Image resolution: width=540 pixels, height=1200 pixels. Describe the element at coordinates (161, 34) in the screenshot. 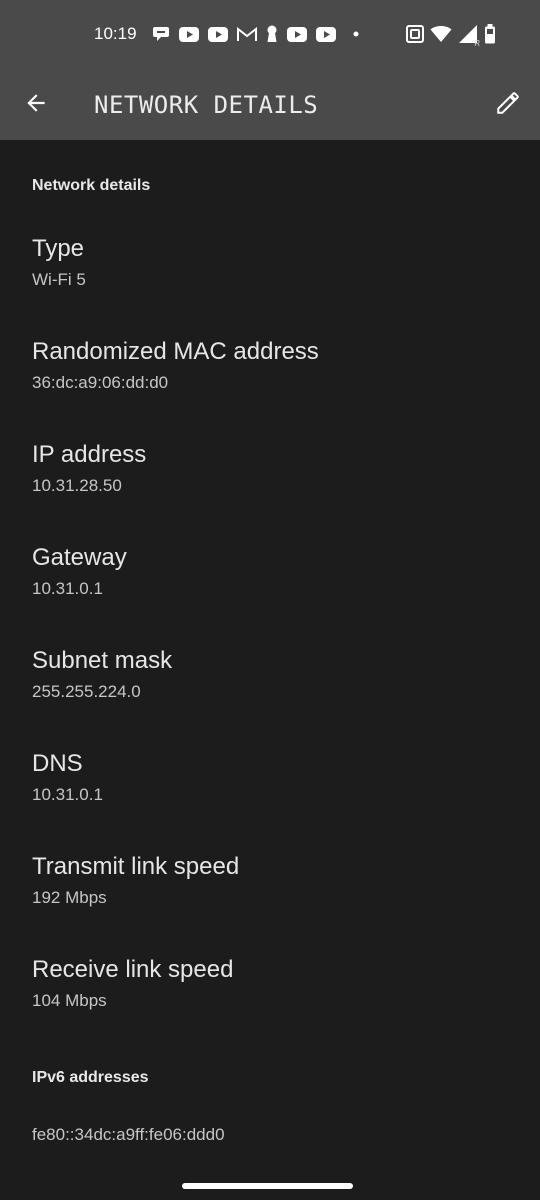

I see `chat-bubble-icon` at that location.